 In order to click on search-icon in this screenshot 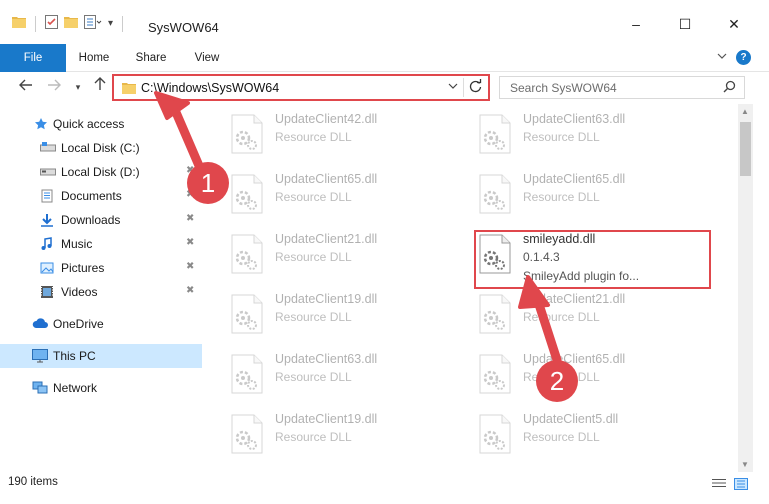, I will do `click(729, 88)`.